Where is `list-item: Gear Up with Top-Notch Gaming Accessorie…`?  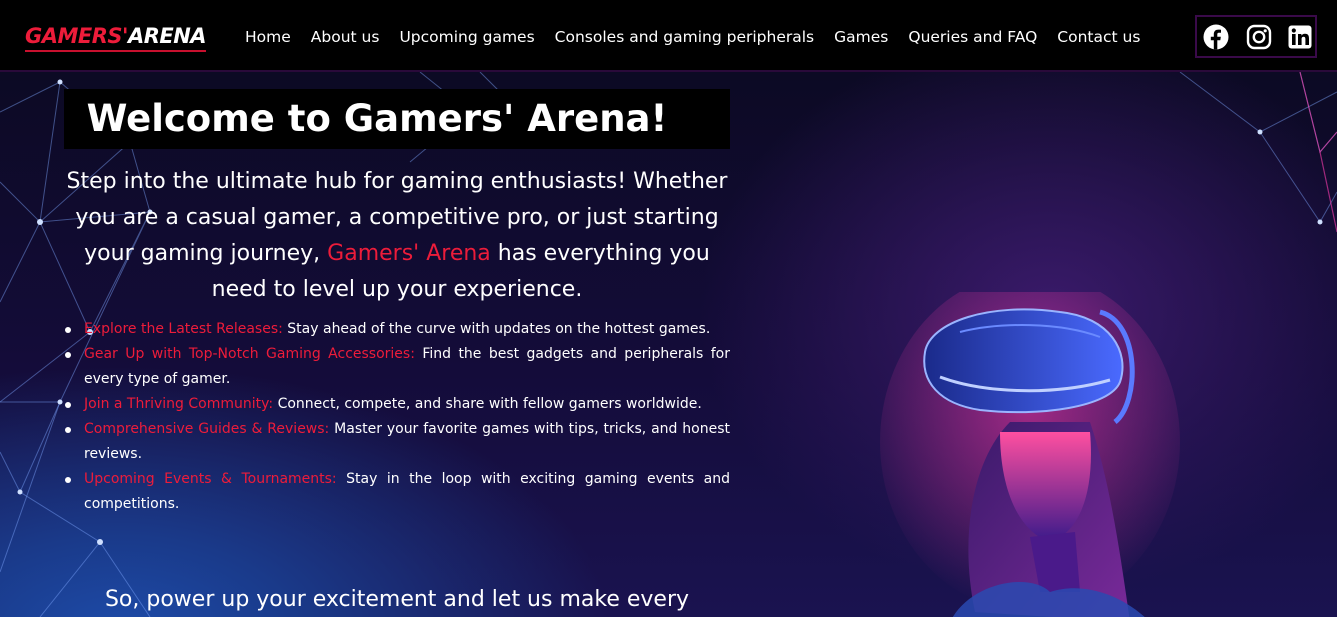
list-item: Gear Up with Top-Notch Gaming Accessorie… is located at coordinates (397, 367).